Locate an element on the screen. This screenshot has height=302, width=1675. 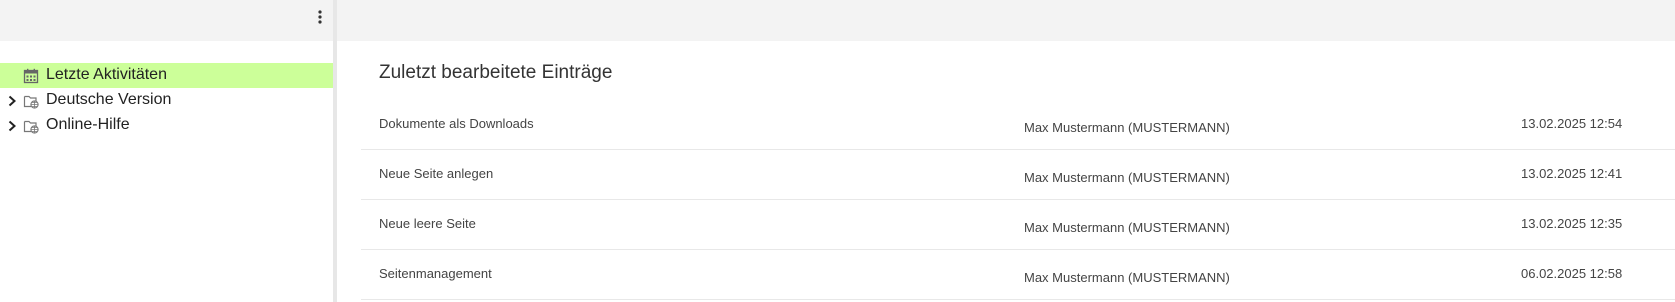
tree-item-letzte-aktivitaeten: Letzte Aktivitäten is located at coordinates (166, 75).